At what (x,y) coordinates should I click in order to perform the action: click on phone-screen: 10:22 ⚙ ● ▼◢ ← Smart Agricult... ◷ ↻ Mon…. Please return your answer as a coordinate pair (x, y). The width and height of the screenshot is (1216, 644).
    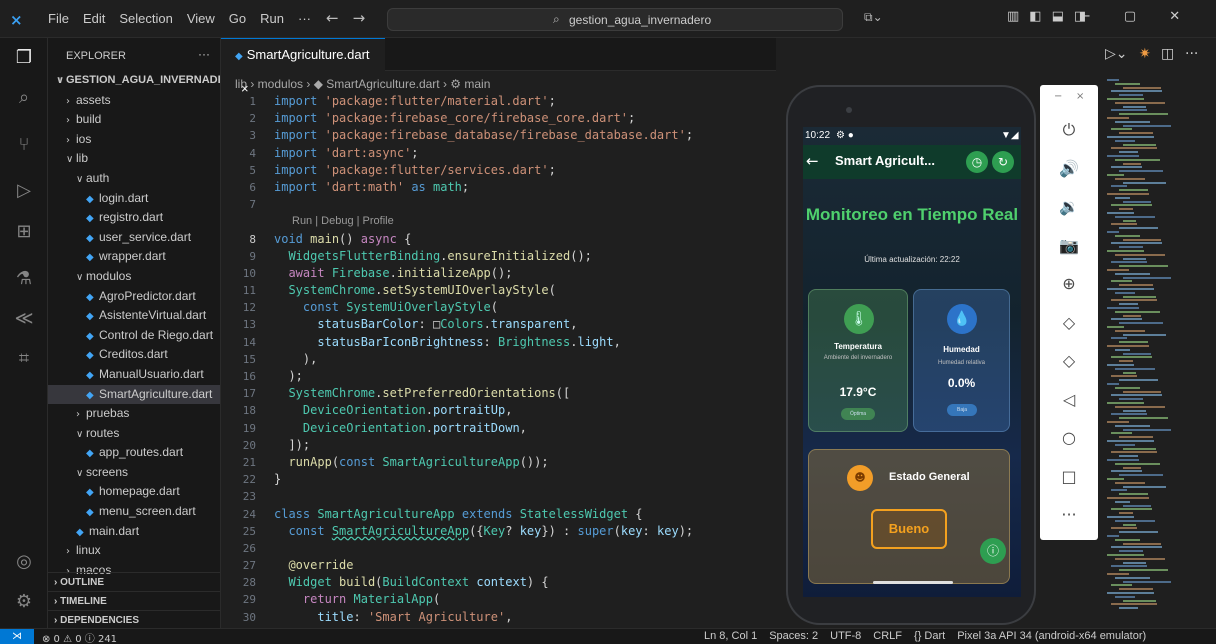
    Looking at the image, I should click on (912, 362).